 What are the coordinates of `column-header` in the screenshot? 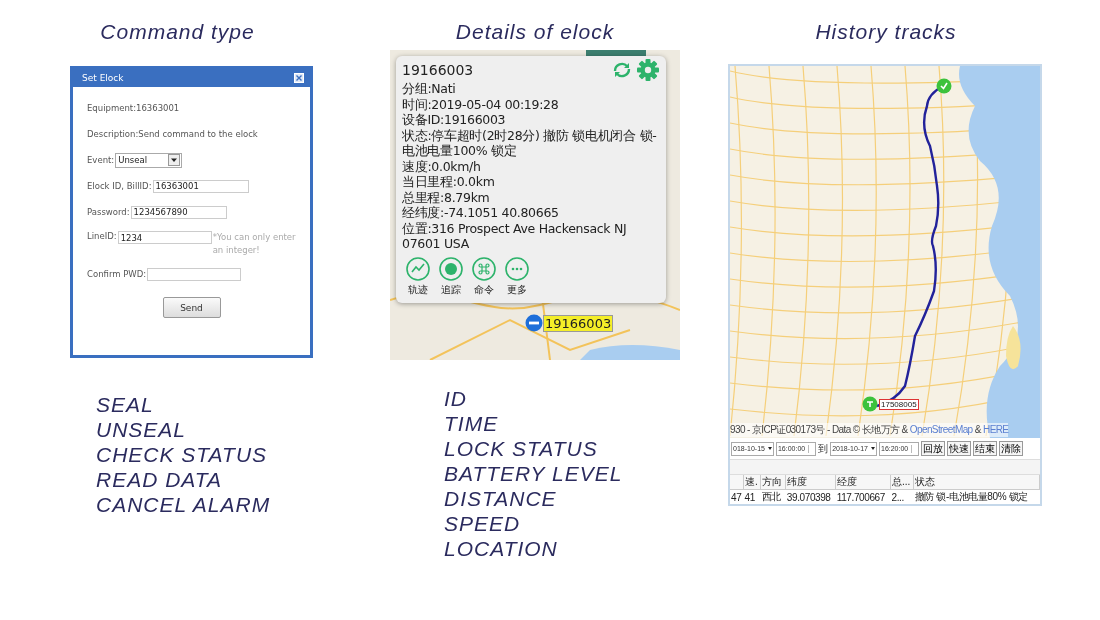 It's located at (737, 482).